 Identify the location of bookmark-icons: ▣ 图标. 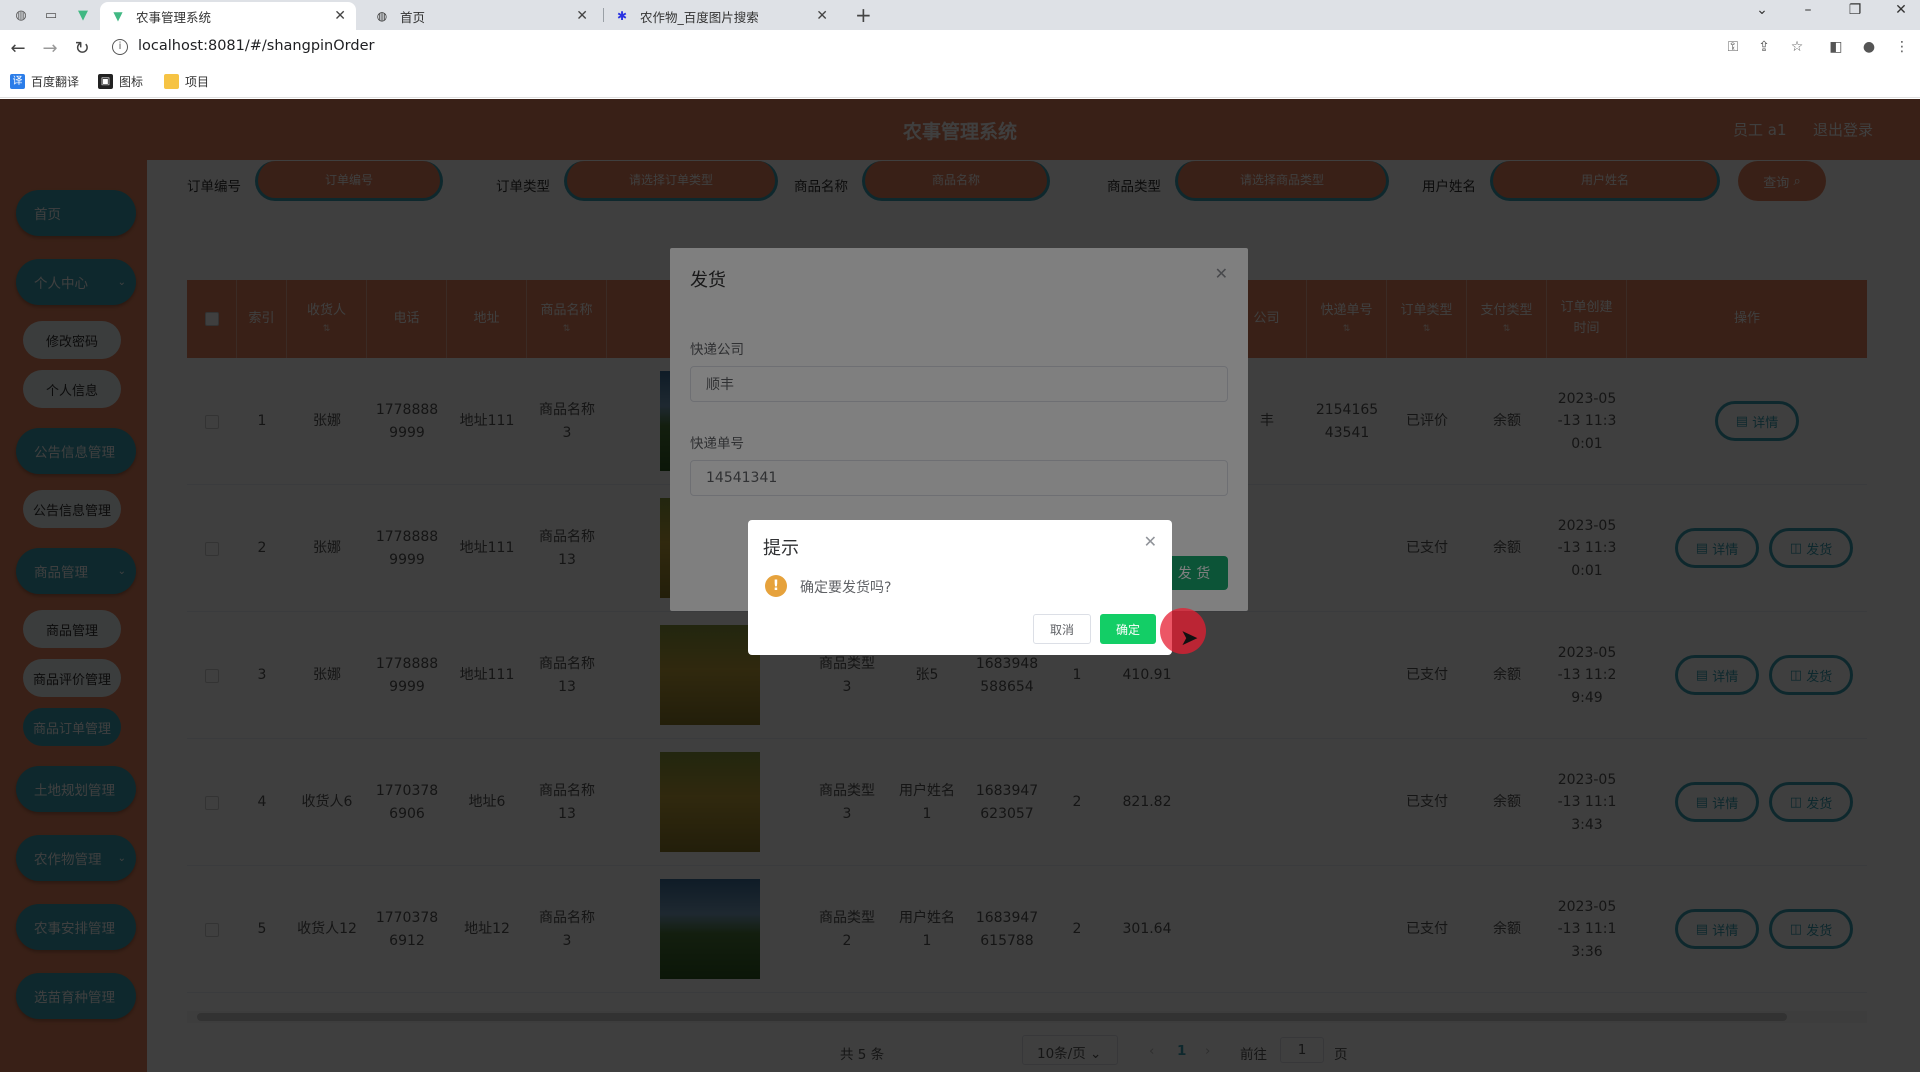
(120, 81).